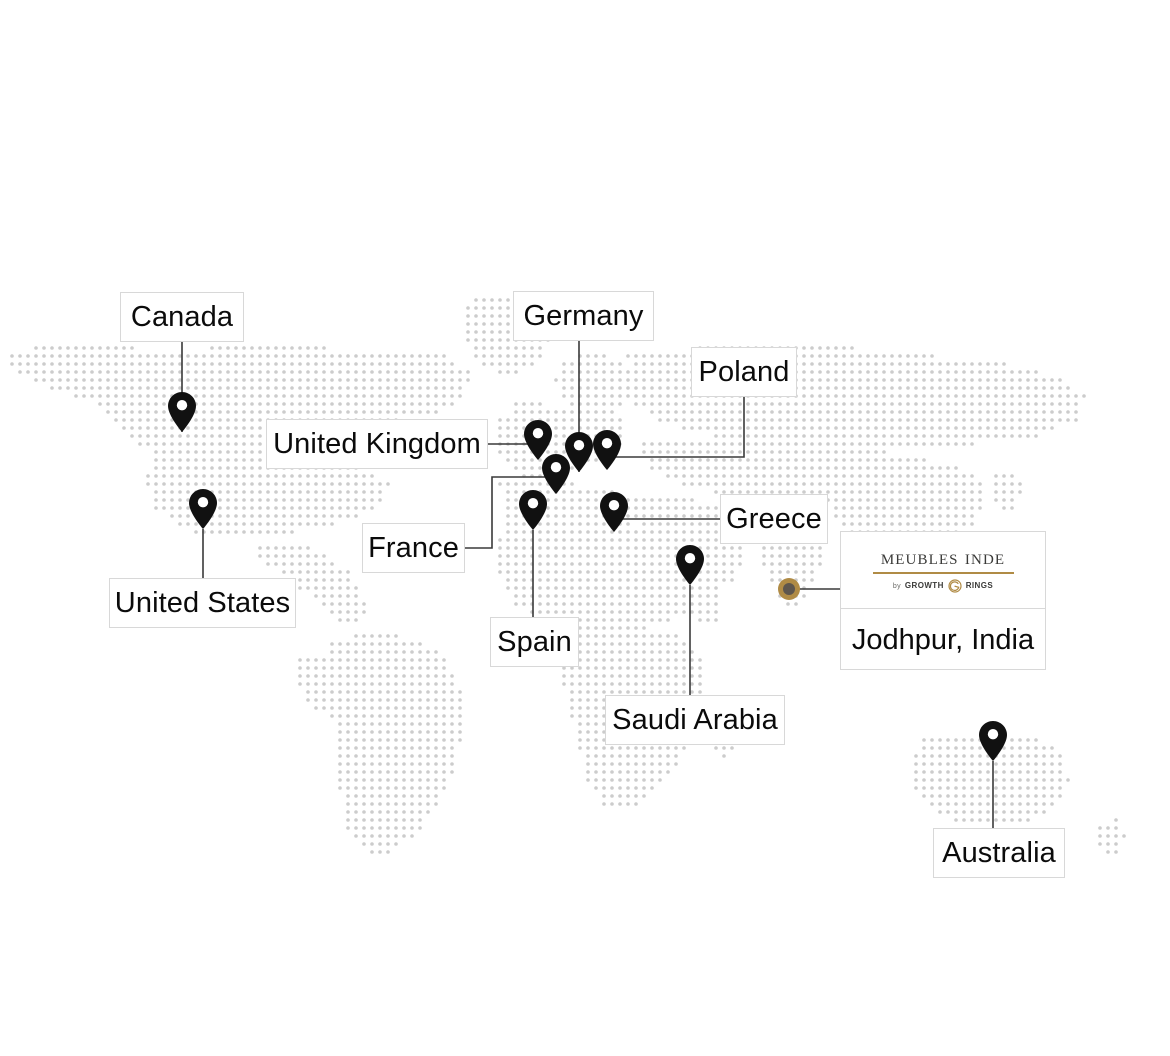 The height and width of the screenshot is (1056, 1170). What do you see at coordinates (182, 317) in the screenshot?
I see `label-box-canada: Canada` at bounding box center [182, 317].